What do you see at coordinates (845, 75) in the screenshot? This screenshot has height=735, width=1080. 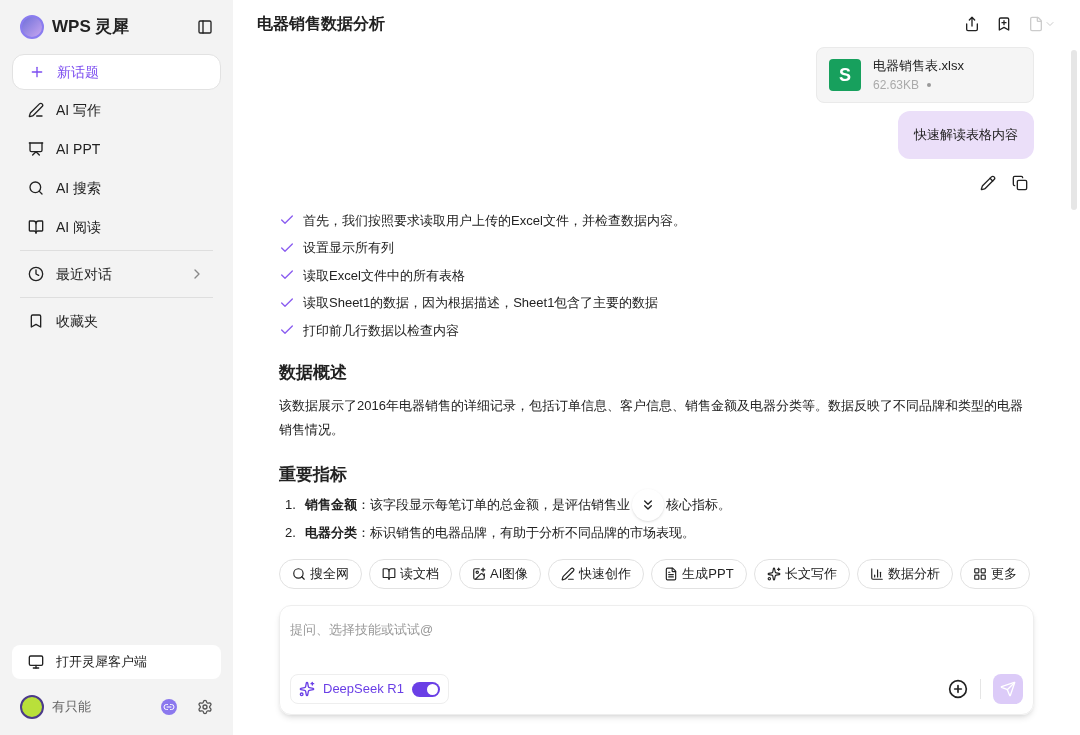 I see `spreadsheet-icon: S` at bounding box center [845, 75].